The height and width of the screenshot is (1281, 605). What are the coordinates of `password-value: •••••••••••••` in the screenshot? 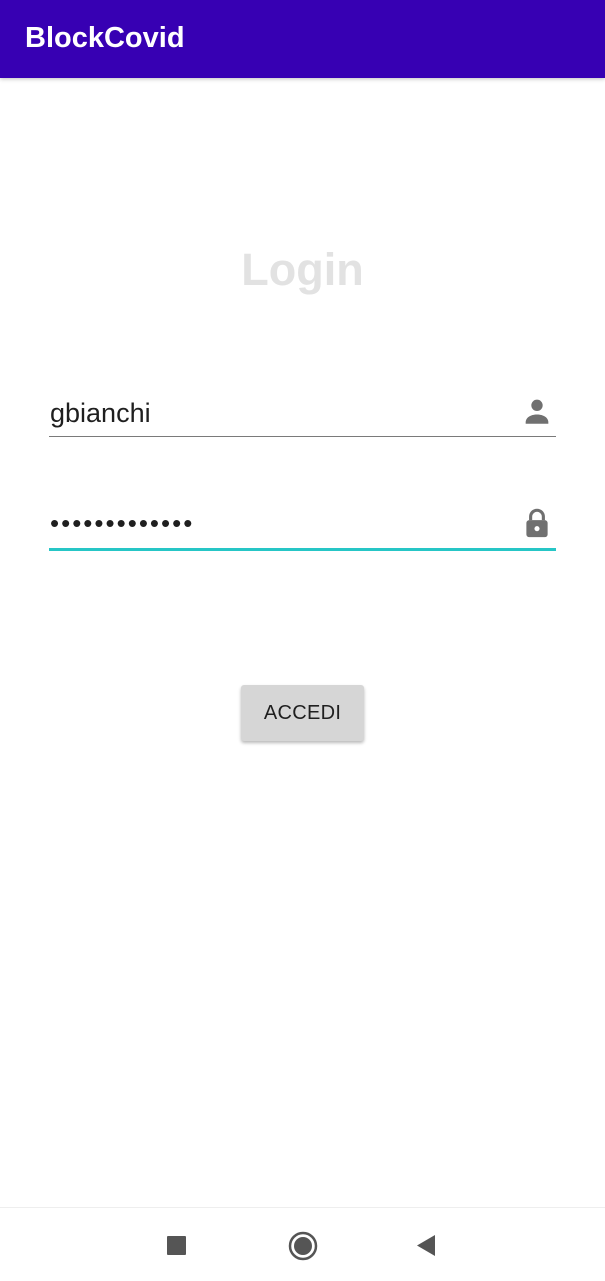 It's located at (122, 523).